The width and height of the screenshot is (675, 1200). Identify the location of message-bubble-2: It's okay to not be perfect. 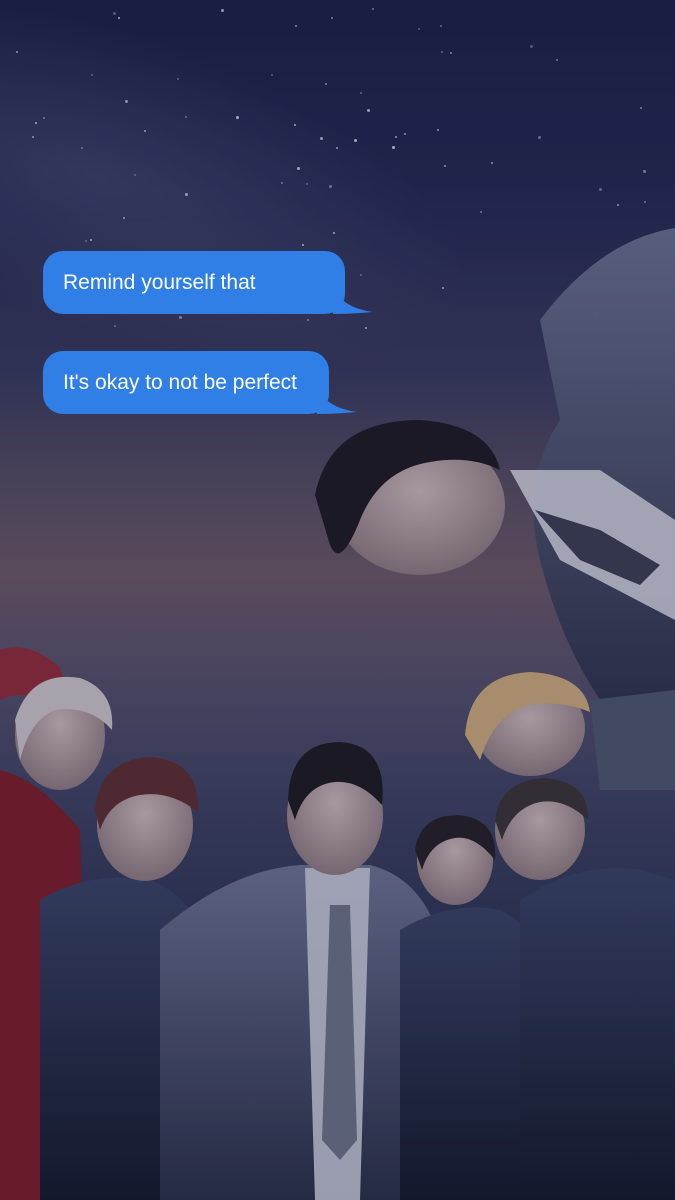
(200, 382).